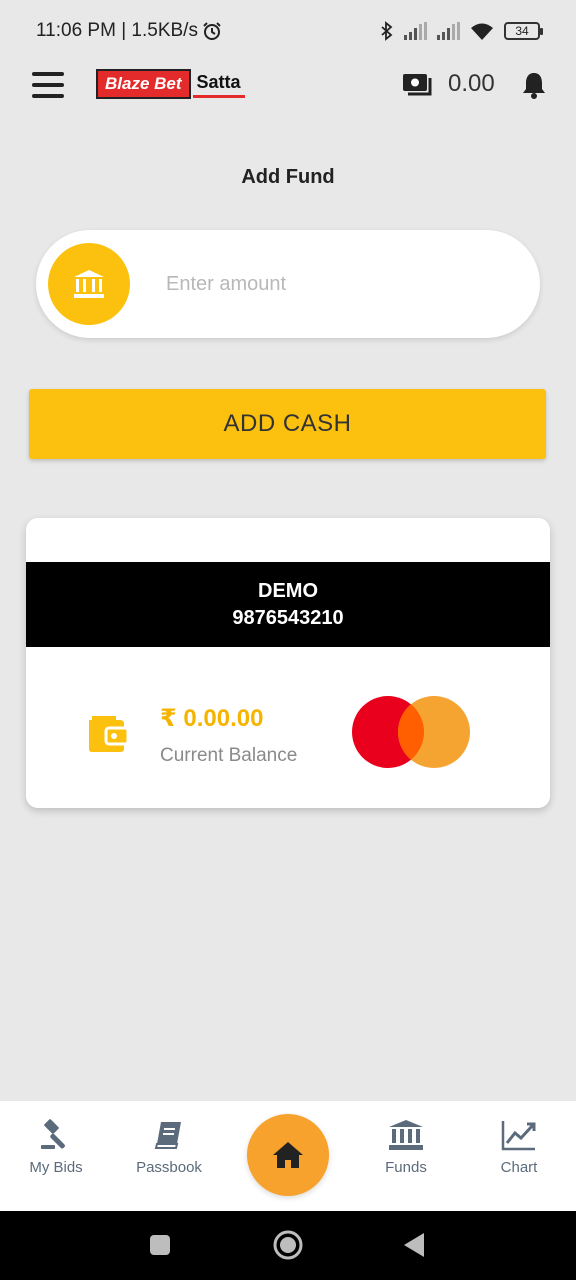 This screenshot has width=576, height=1280. I want to click on nav-my-bids: My Bids, so click(56, 1147).